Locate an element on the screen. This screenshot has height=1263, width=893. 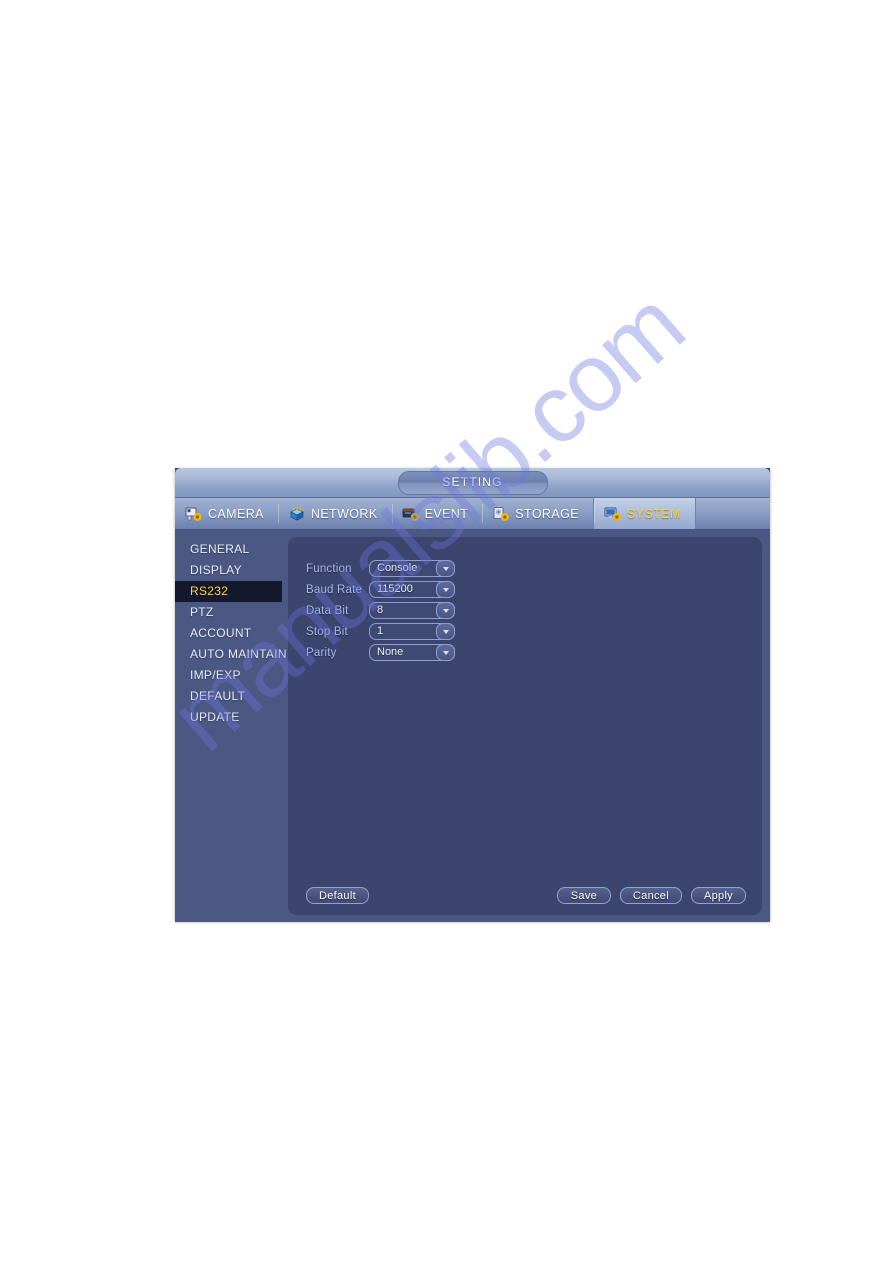
form-row-data-bit: Data Bit 8 is located at coordinates (380, 610).